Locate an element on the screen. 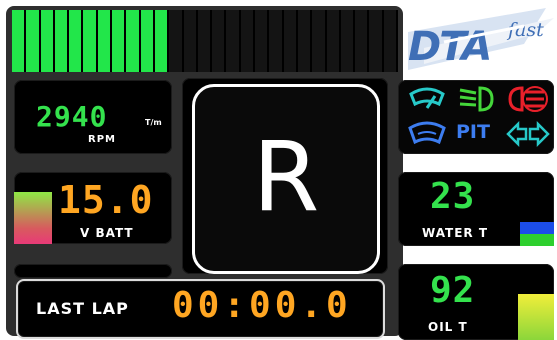 The image size is (557, 340). svg-text: DTA is located at coordinates (449, 47).